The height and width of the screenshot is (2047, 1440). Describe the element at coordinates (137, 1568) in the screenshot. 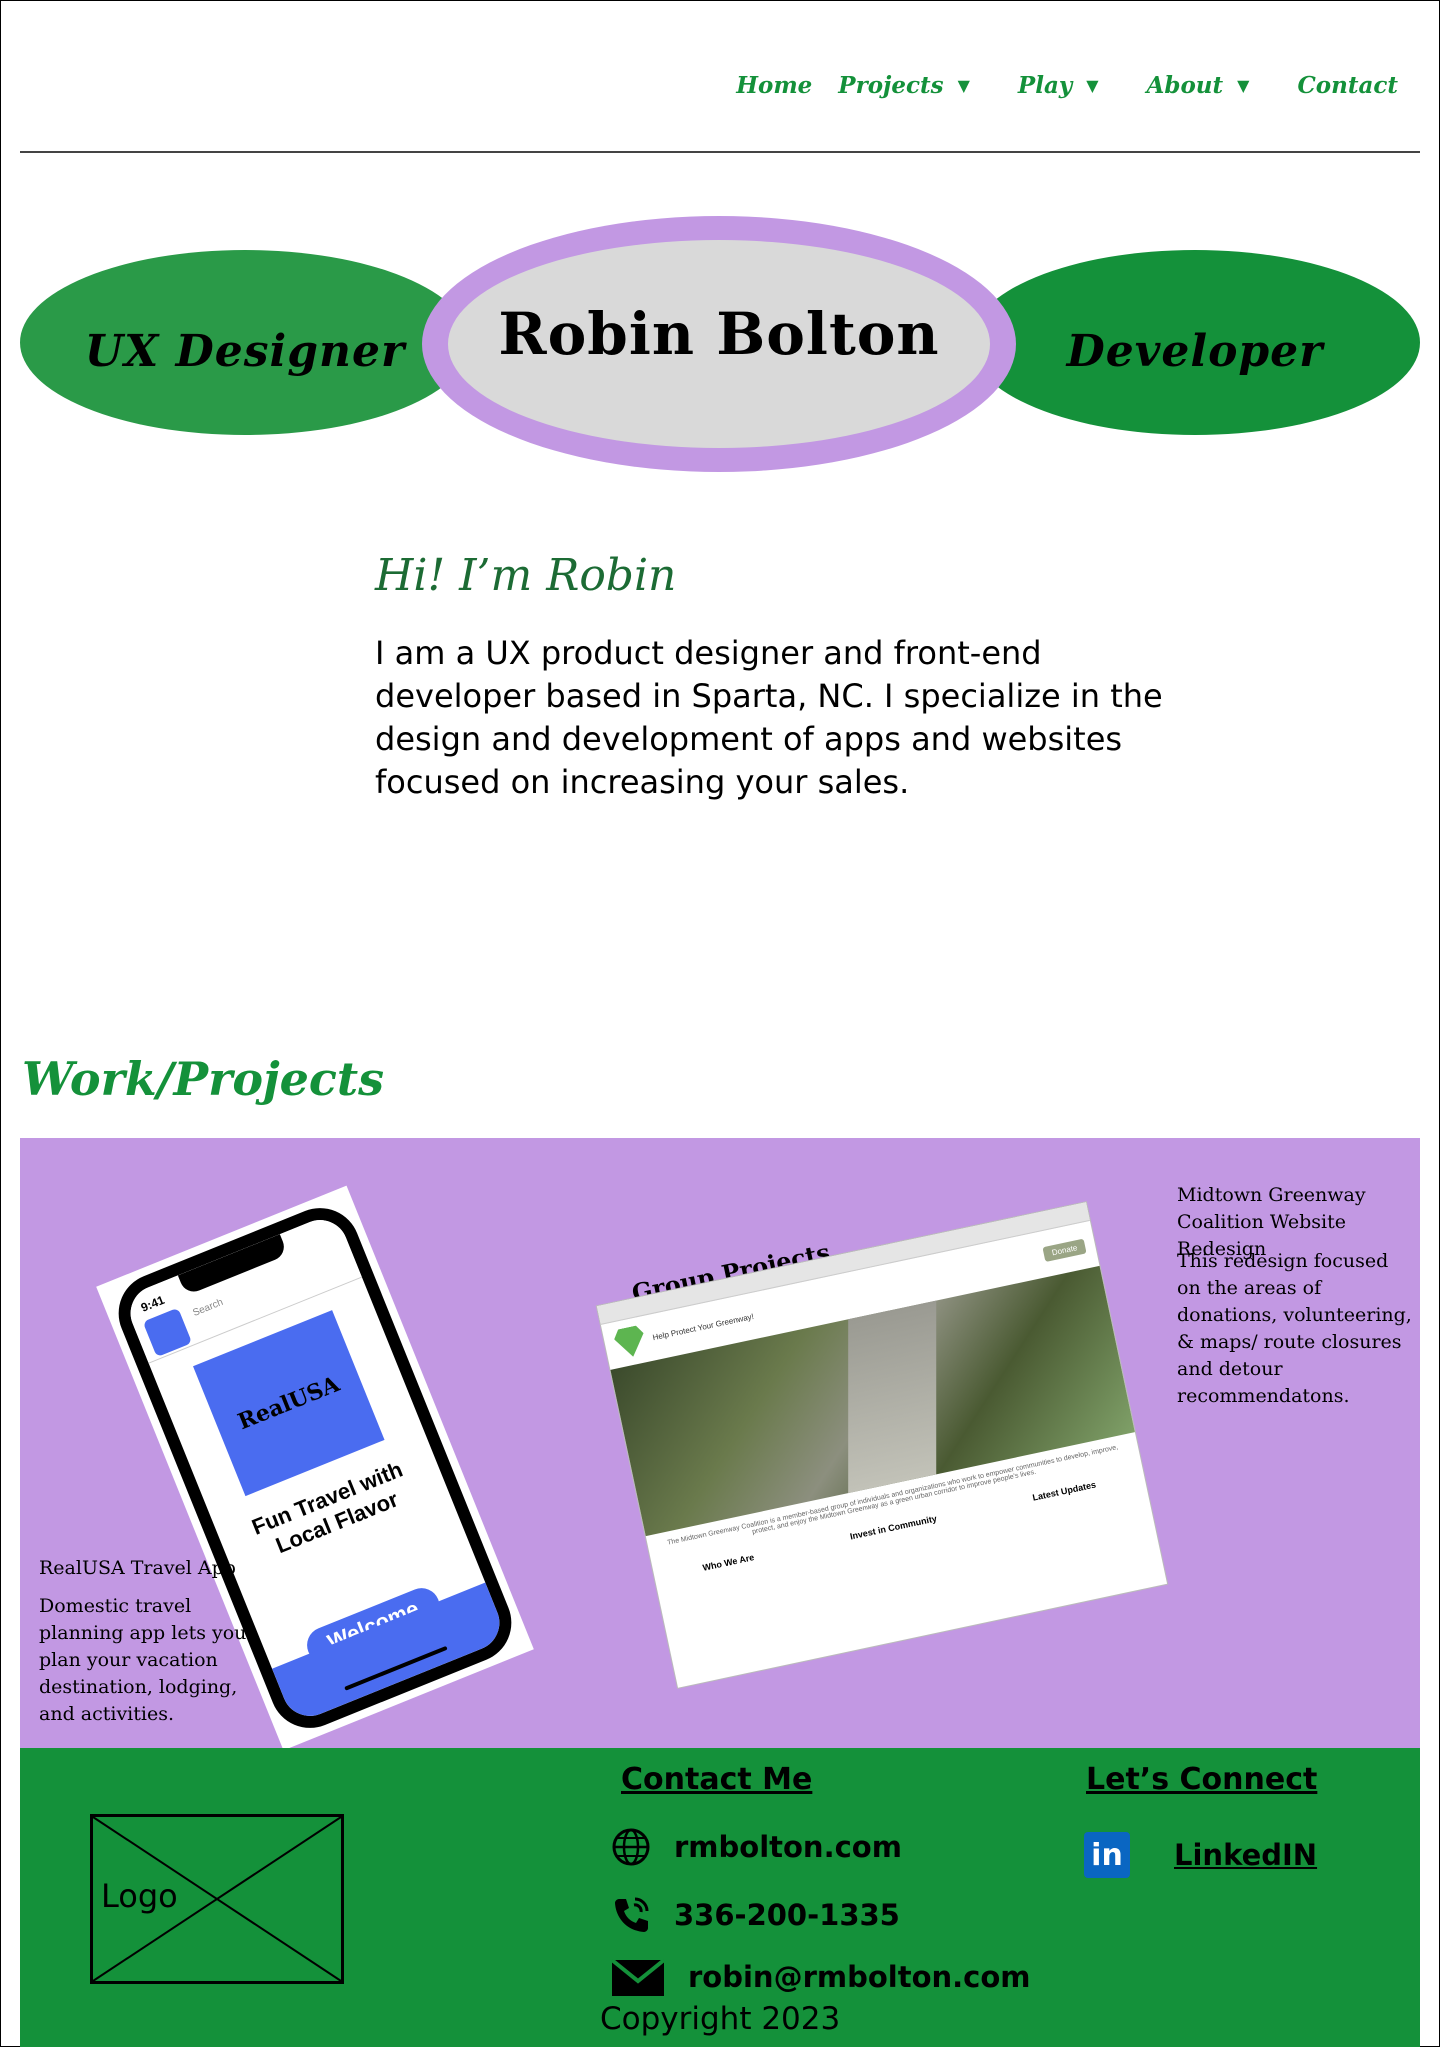

I see `solo-project-title: RealUSA Travel App` at that location.